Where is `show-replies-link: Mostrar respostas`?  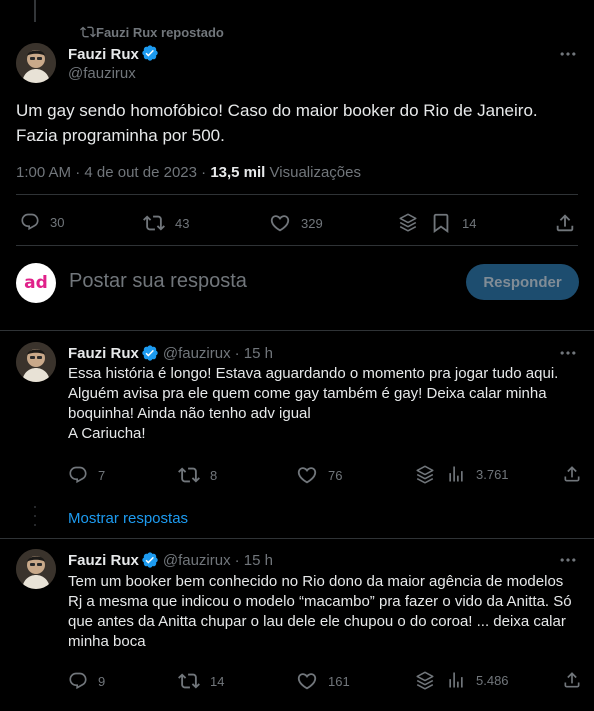
show-replies-link: Mostrar respostas is located at coordinates (128, 518).